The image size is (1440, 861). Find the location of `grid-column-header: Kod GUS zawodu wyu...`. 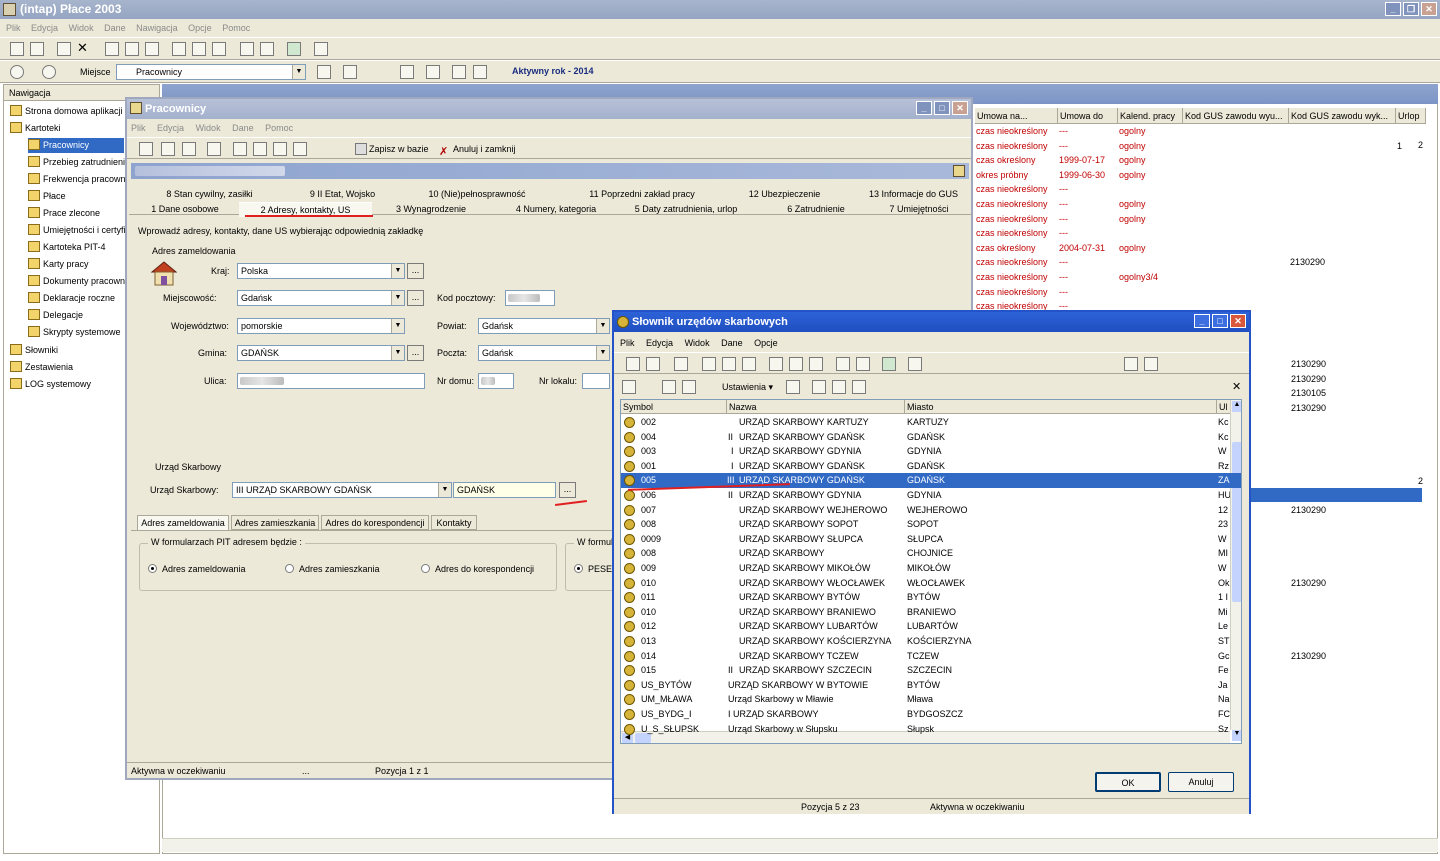

grid-column-header: Kod GUS zawodu wyu... is located at coordinates (1236, 116).